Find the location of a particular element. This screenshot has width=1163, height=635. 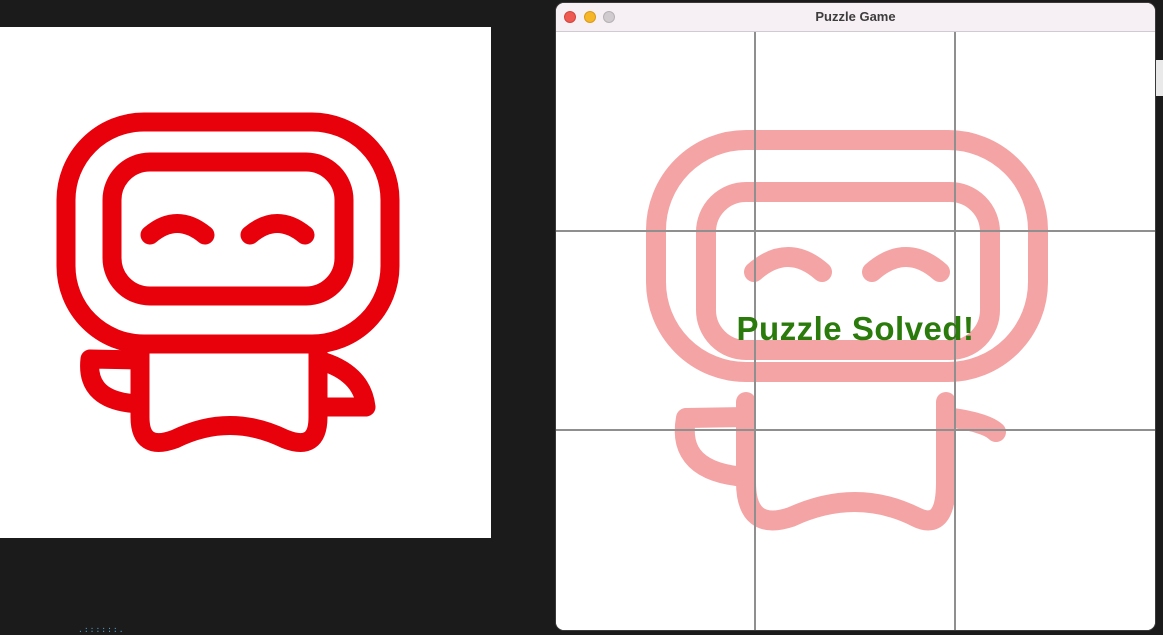

dock-indicator: .::::::. is located at coordinates (101, 629).